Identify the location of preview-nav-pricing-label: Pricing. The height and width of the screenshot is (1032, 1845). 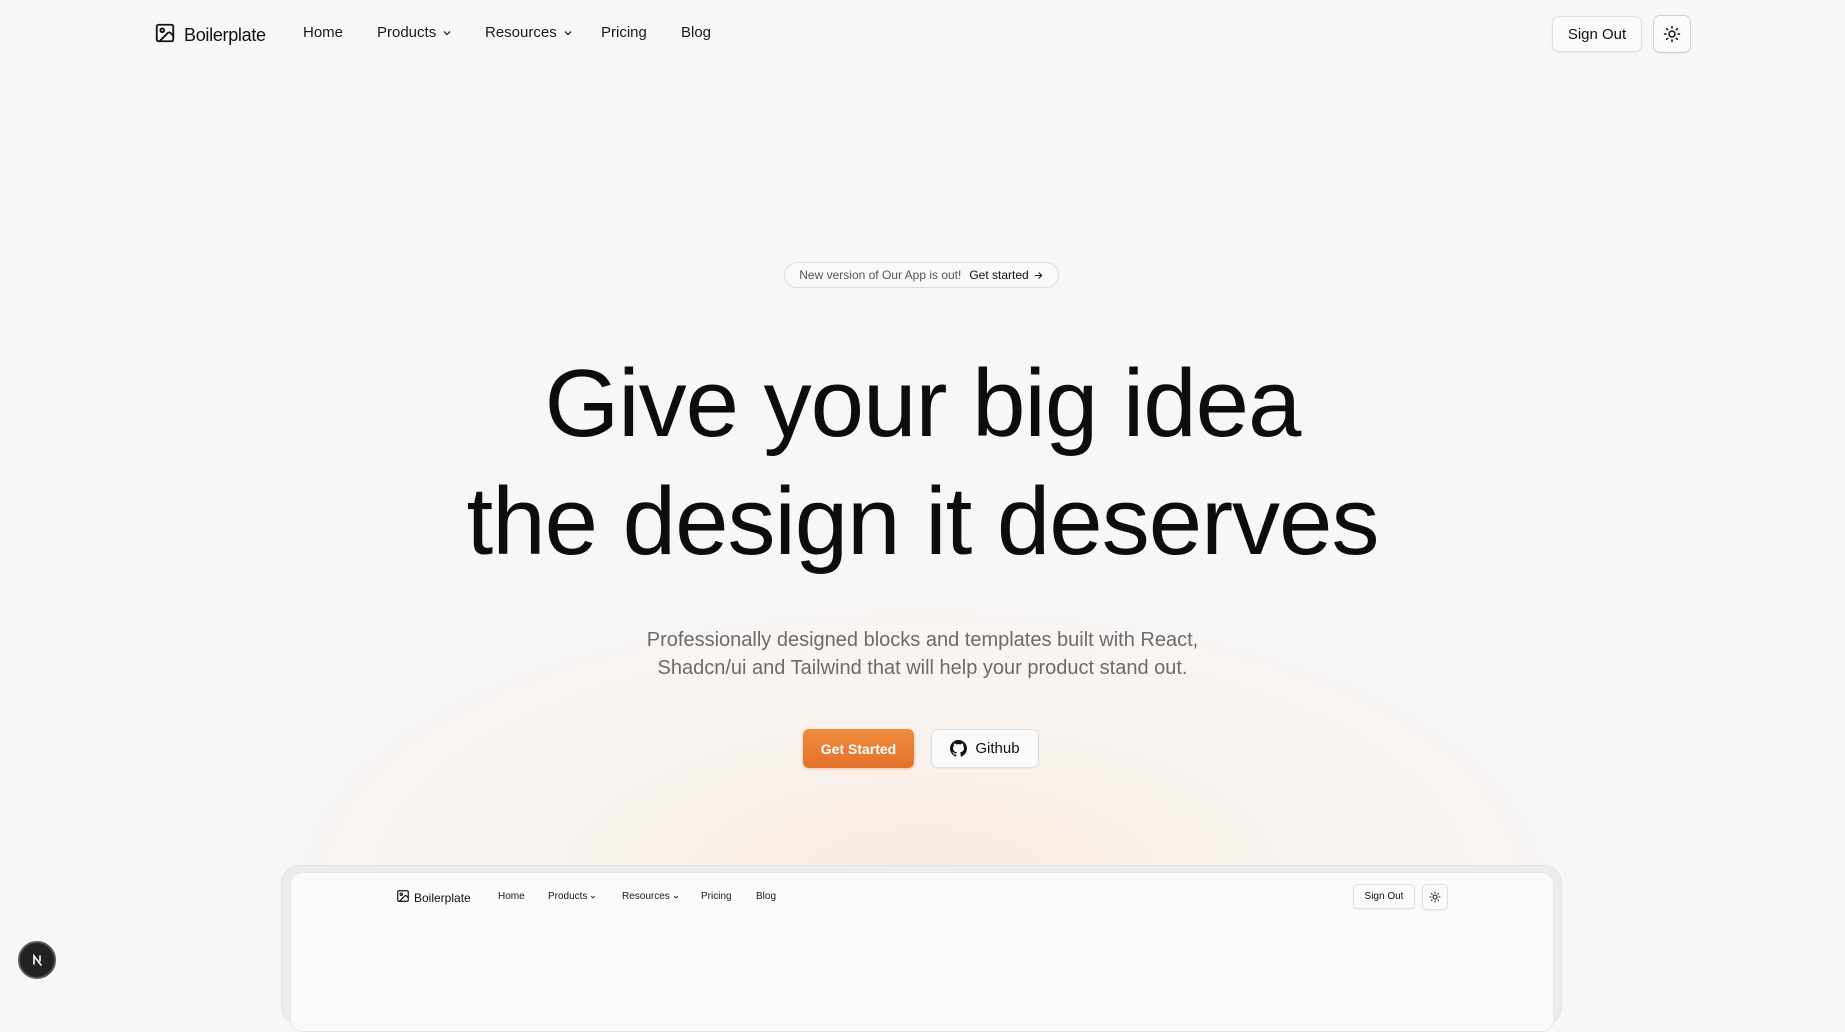
(716, 896).